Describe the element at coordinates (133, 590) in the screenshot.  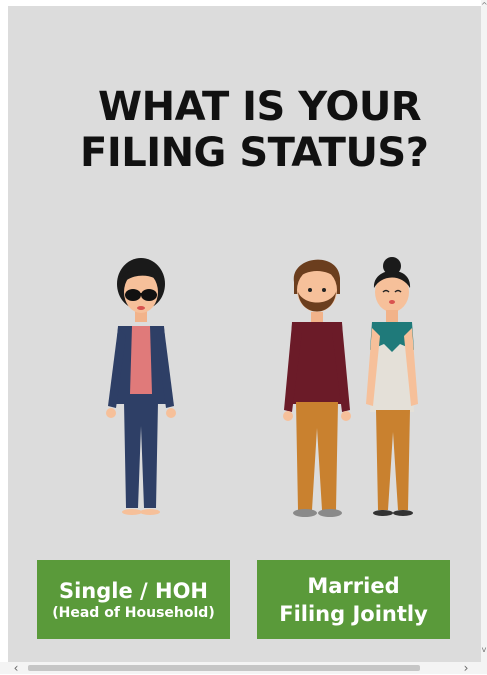
I see `single-hoh-label: Single / HOH` at that location.